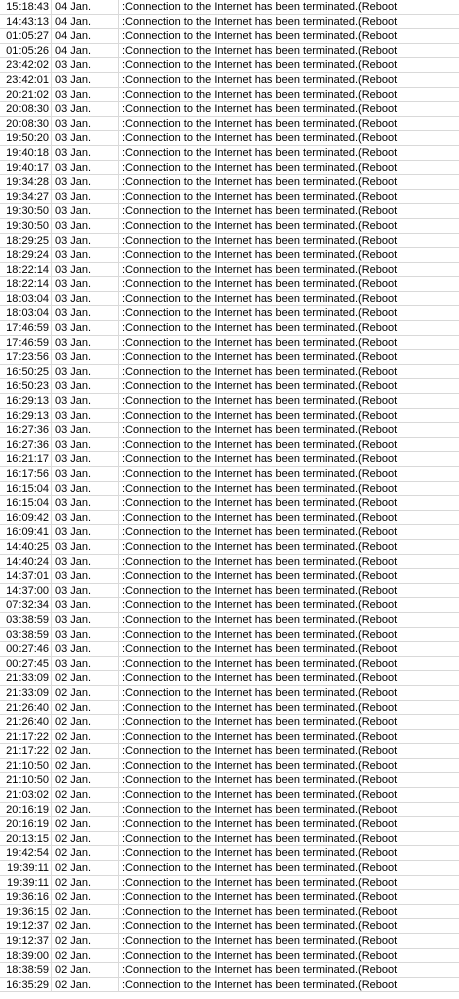 Image resolution: width=459 pixels, height=999 pixels. Describe the element at coordinates (26, 634) in the screenshot. I see `time-cell: 03:38:59` at that location.